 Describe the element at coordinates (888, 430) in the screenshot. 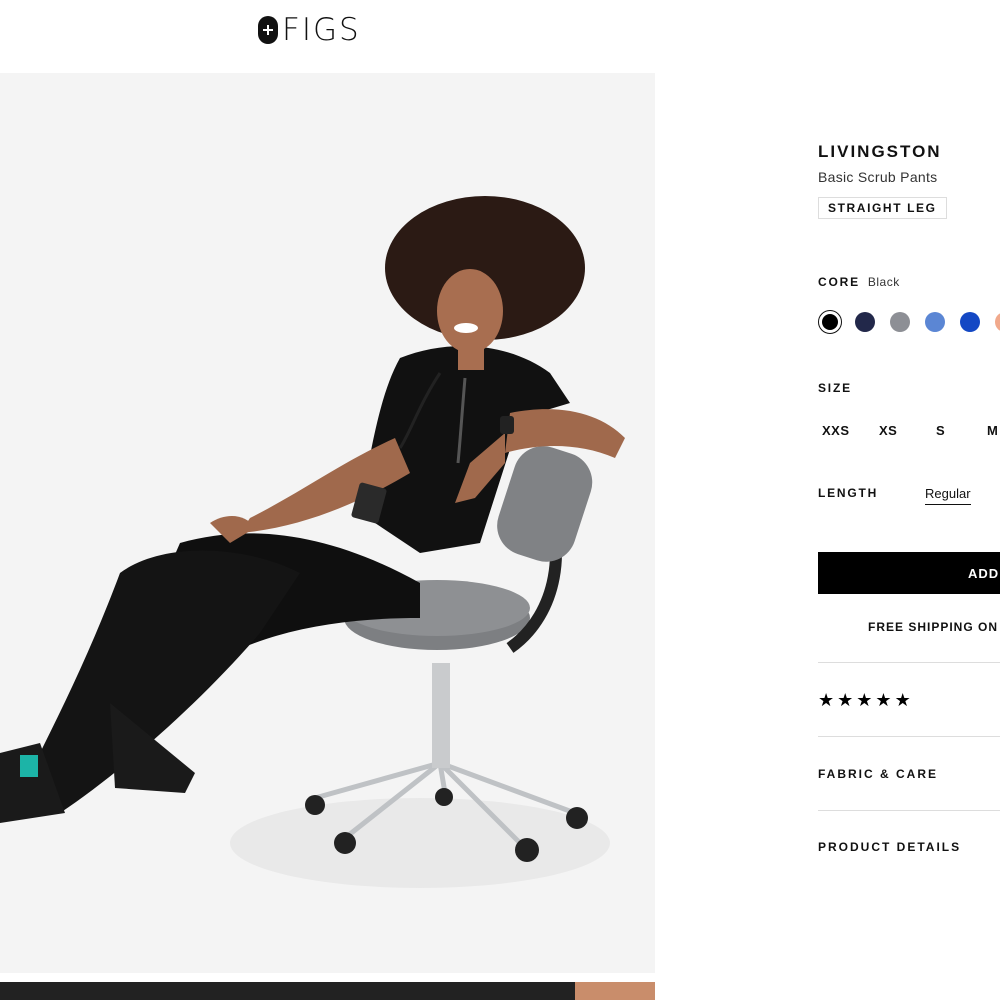

I see `size-option: XS` at that location.